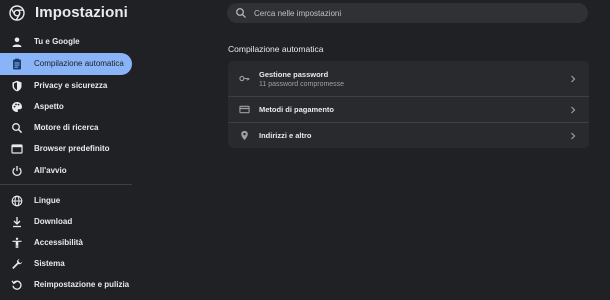  I want to click on sidebar-item-privacy-e-sicurezza: Privacy e sicurezza, so click(66, 86).